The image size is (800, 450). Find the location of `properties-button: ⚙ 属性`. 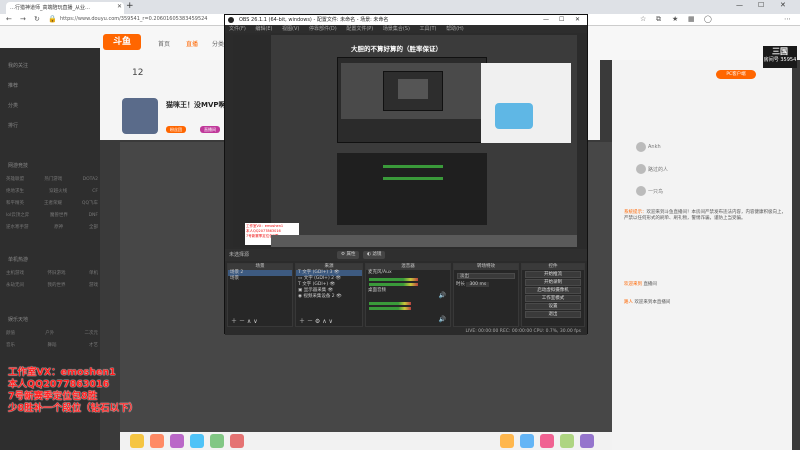

properties-button: ⚙ 属性 is located at coordinates (348, 255).